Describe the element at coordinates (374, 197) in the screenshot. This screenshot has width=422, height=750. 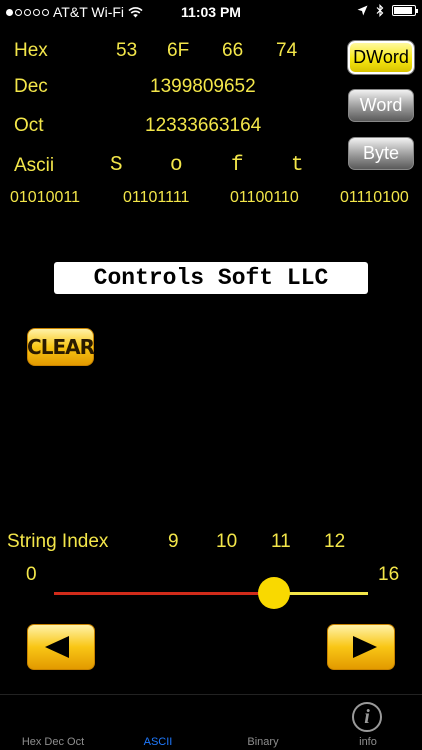
I see `binary-value-4: 01110100` at that location.